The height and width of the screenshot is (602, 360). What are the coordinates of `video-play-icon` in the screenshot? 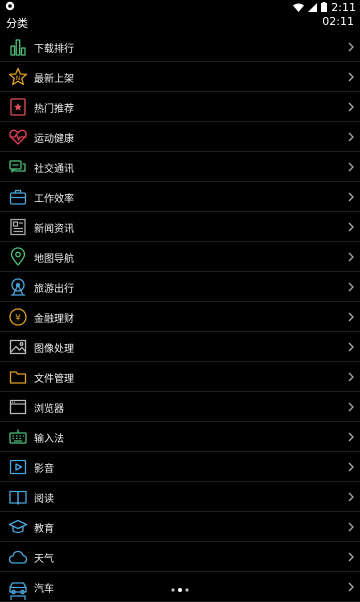 It's located at (18, 467).